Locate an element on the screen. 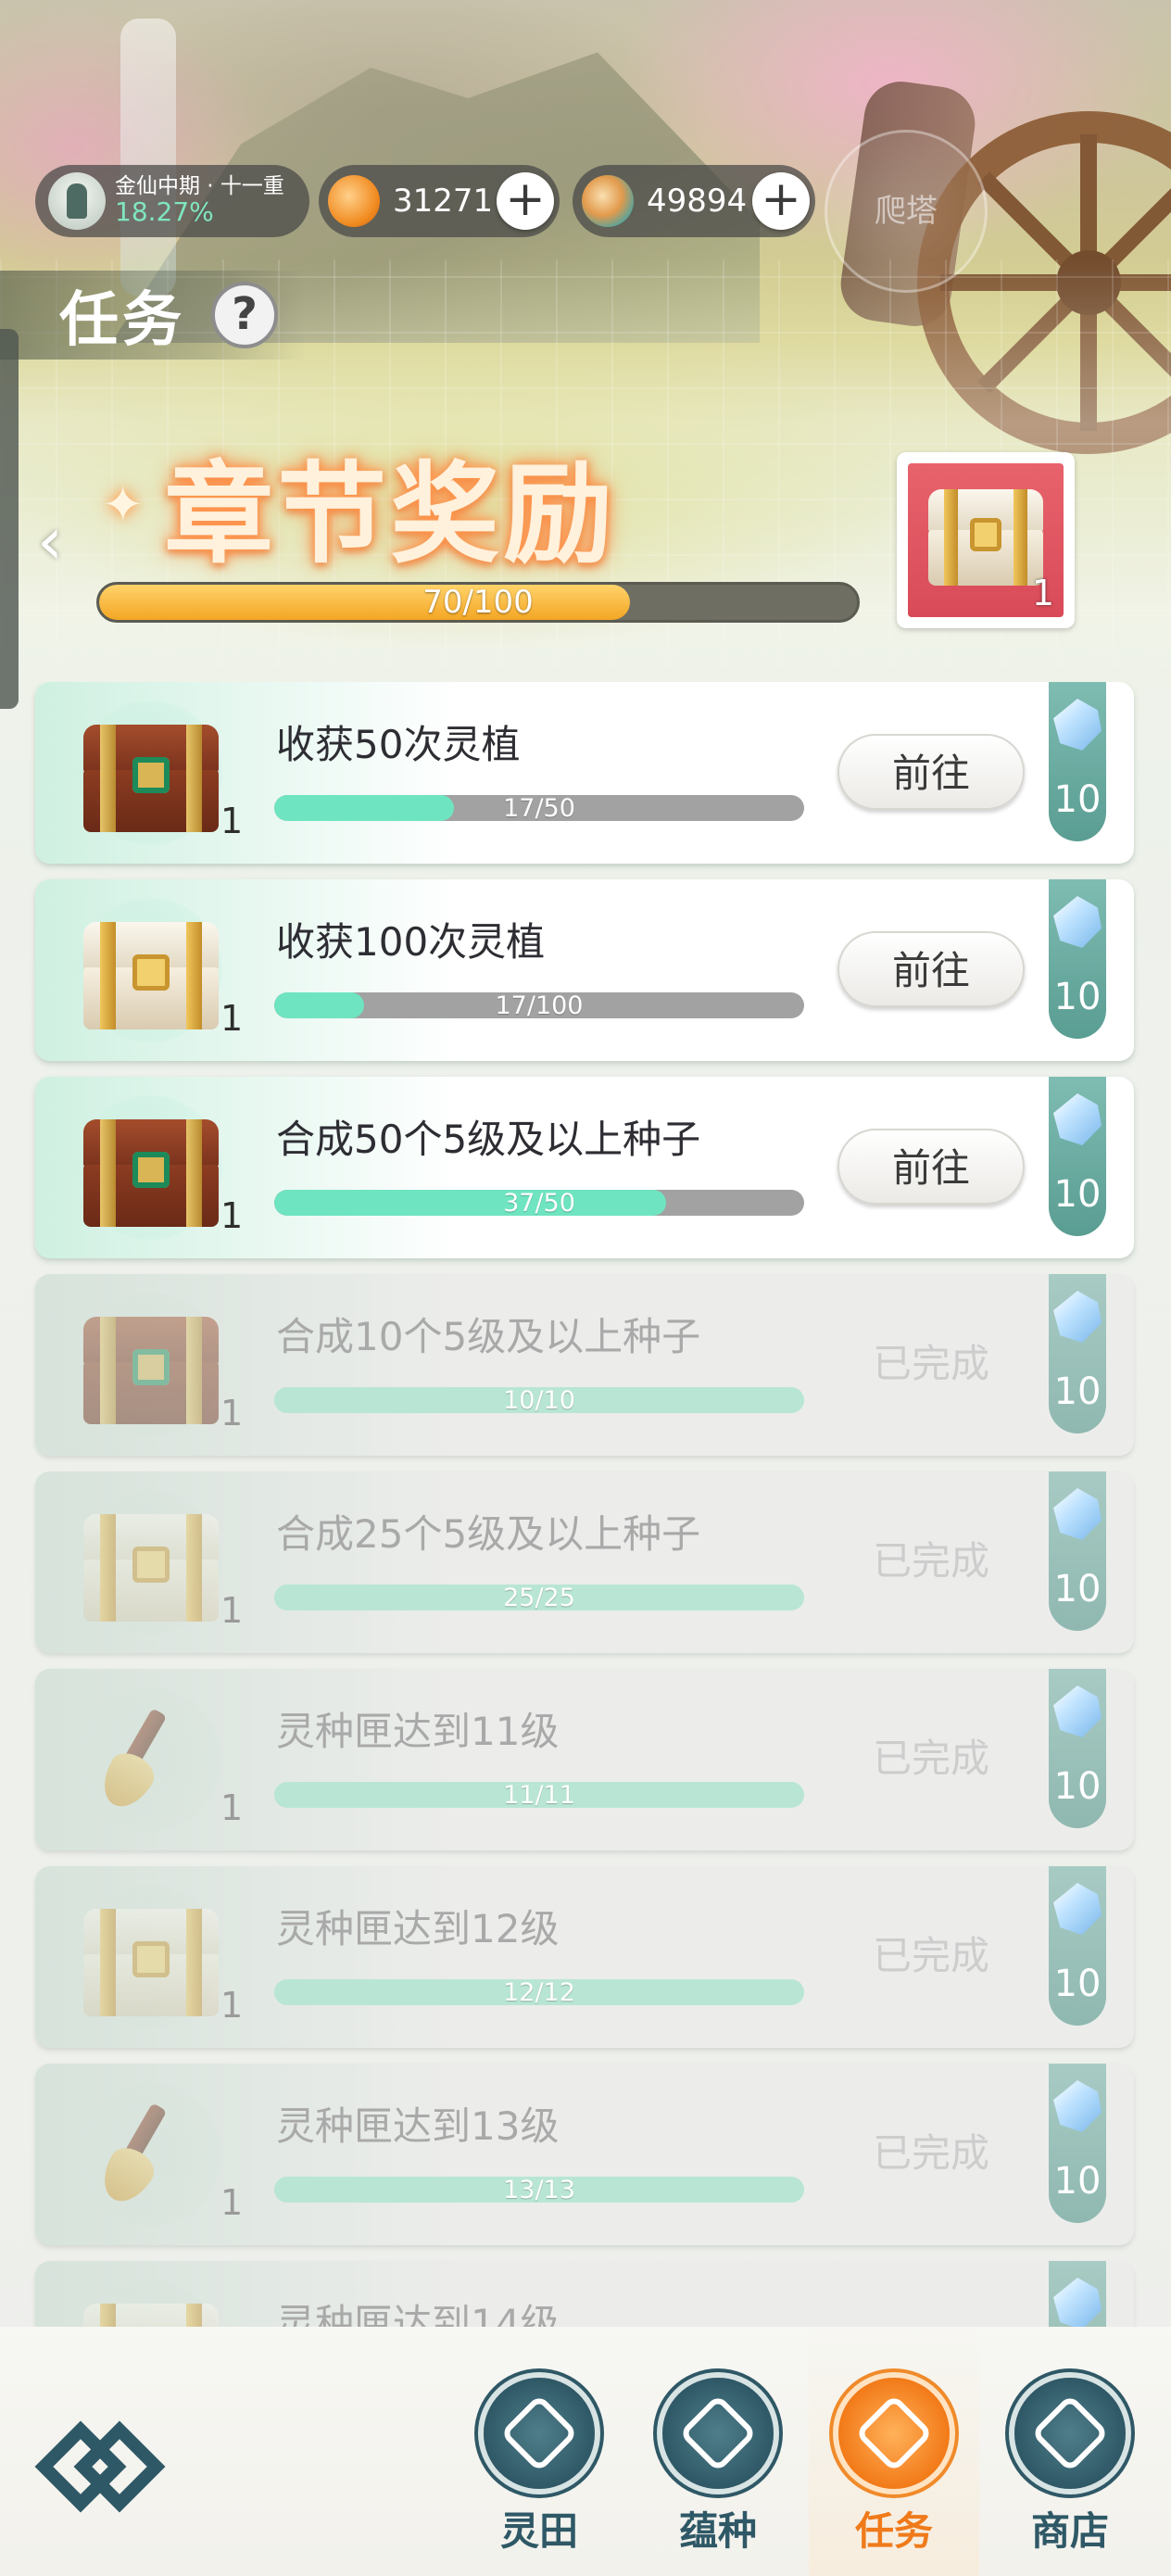  task-title: 收获100次灵植 is located at coordinates (411, 942).